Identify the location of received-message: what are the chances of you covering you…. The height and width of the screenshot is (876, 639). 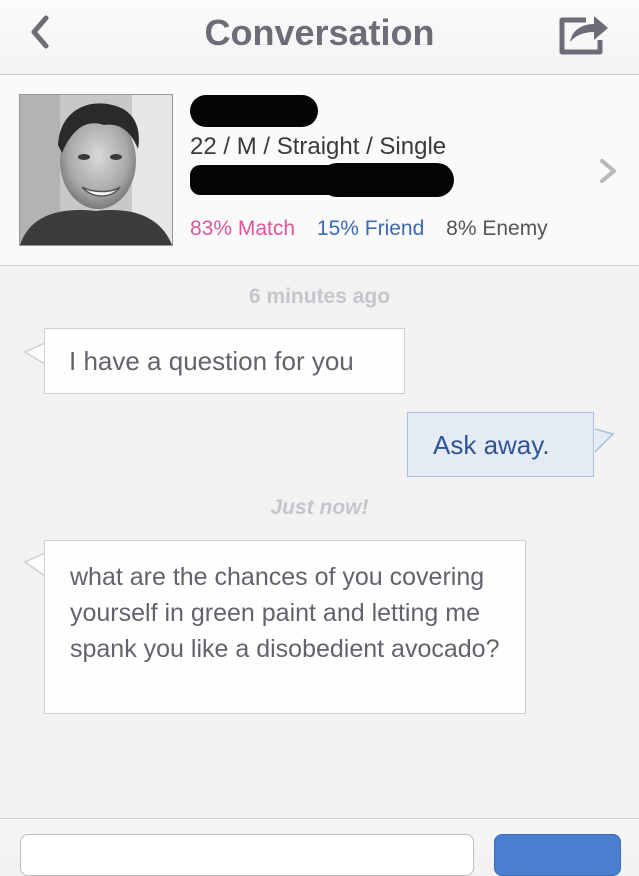
(285, 627).